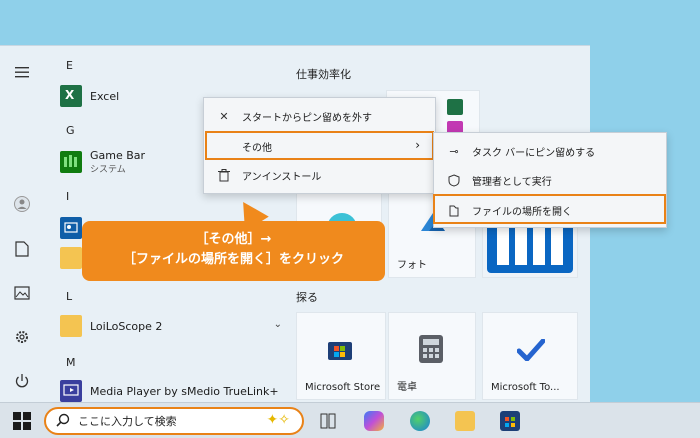 This screenshot has width=700, height=438. Describe the element at coordinates (118, 155) in the screenshot. I see `app-label: Game Bar` at that location.